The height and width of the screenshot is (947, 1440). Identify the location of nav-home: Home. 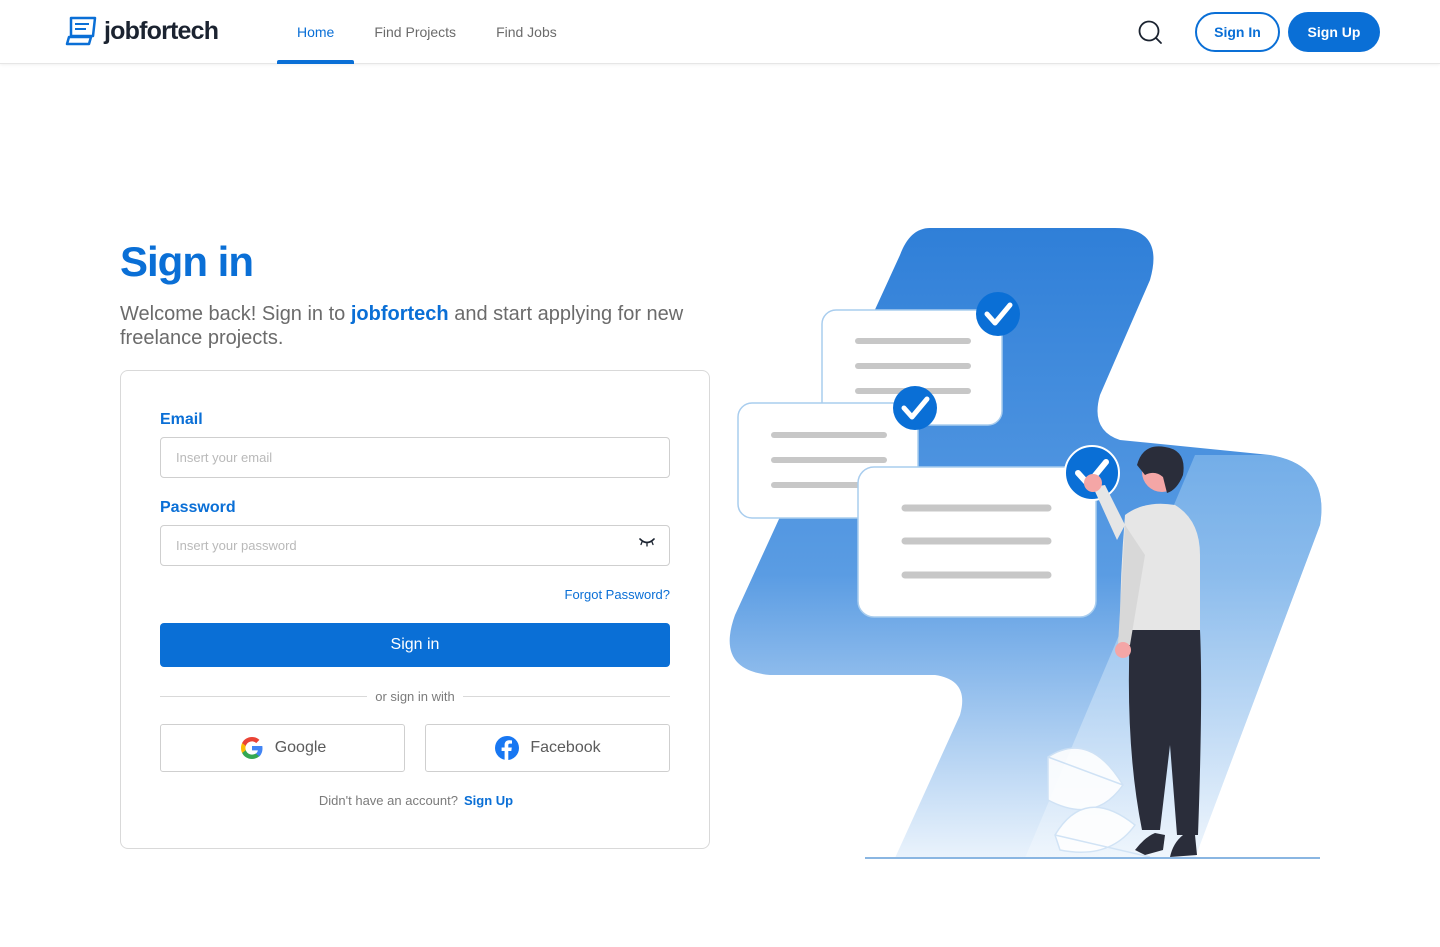
(316, 32).